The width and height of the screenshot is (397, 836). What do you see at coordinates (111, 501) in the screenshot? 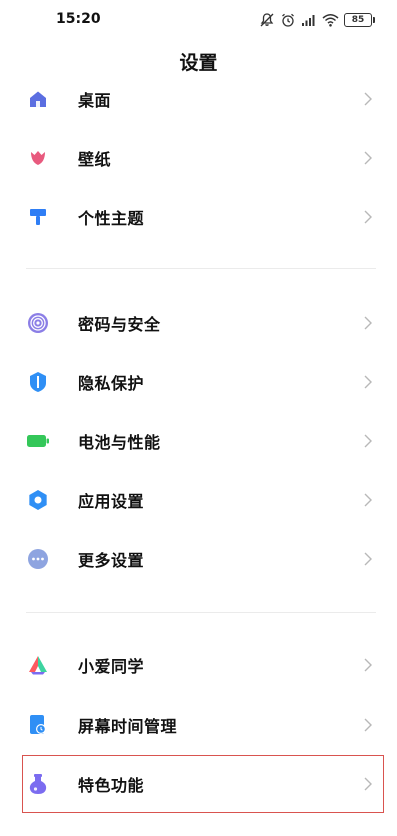
I see `item-label: 应用设置` at bounding box center [111, 501].